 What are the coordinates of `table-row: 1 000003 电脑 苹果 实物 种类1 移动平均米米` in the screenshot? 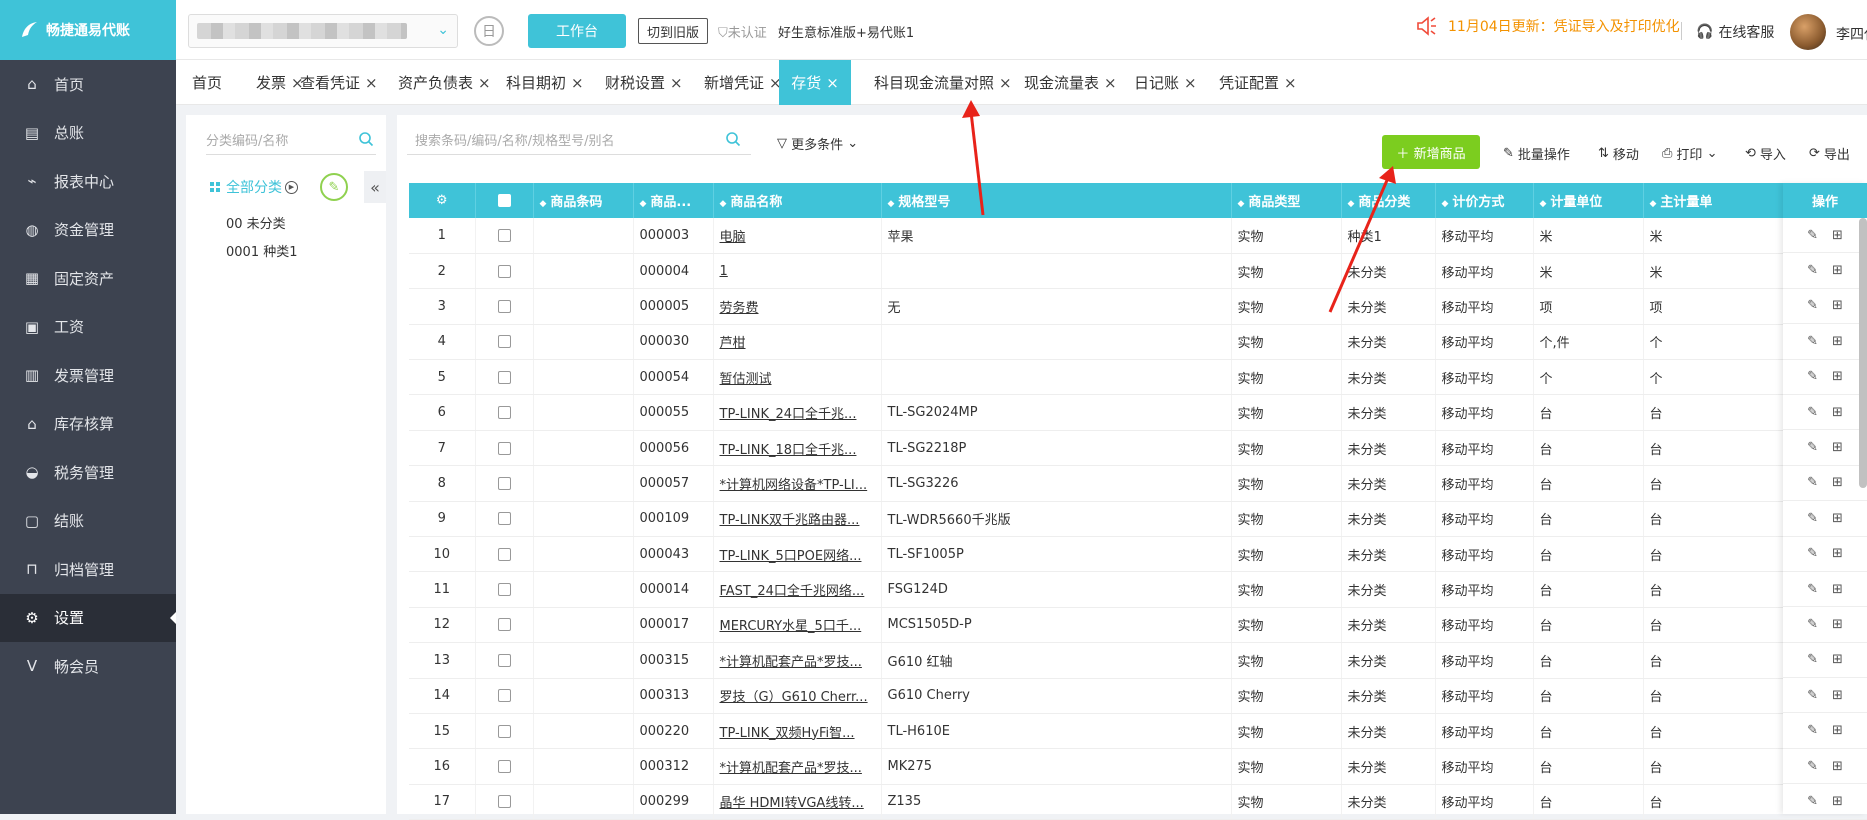 It's located at (1138, 236).